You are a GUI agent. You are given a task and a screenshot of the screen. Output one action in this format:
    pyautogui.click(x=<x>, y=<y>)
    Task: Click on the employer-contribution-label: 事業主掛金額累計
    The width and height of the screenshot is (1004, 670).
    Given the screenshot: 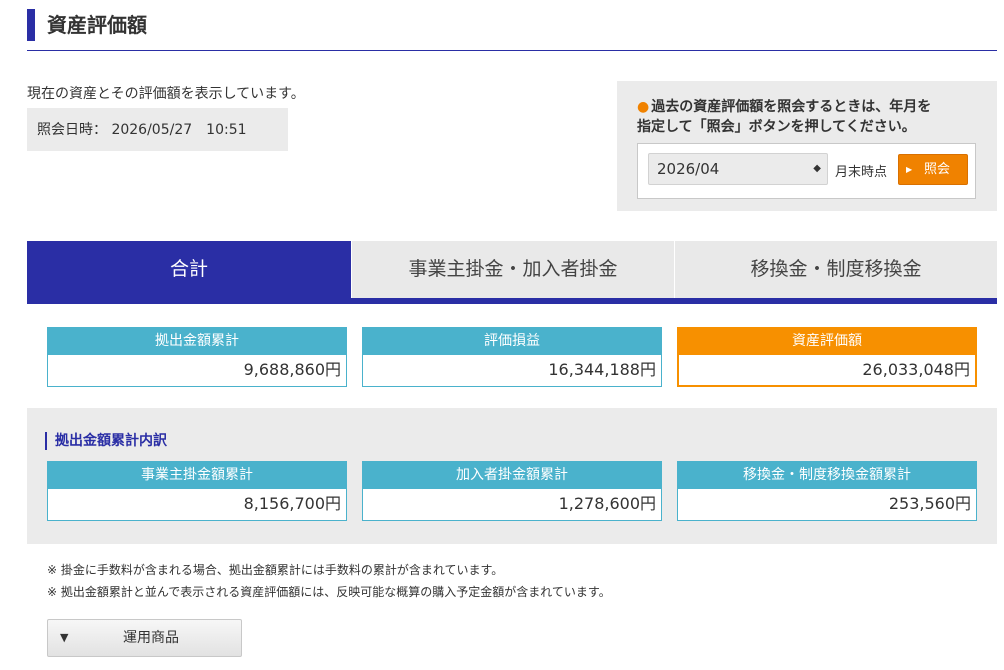 What is the action you would take?
    pyautogui.click(x=197, y=475)
    